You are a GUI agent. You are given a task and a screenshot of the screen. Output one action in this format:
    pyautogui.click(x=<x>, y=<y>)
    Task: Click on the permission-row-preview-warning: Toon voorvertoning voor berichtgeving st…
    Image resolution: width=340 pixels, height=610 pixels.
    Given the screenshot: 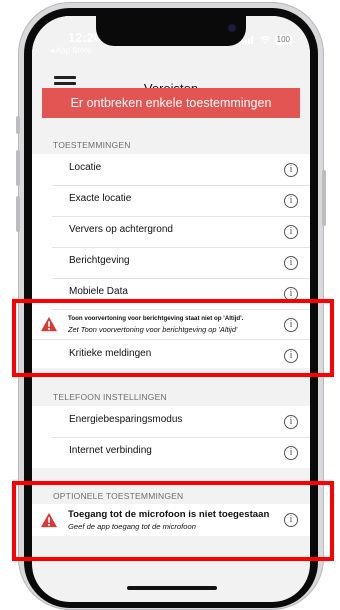 What is the action you would take?
    pyautogui.click(x=171, y=324)
    